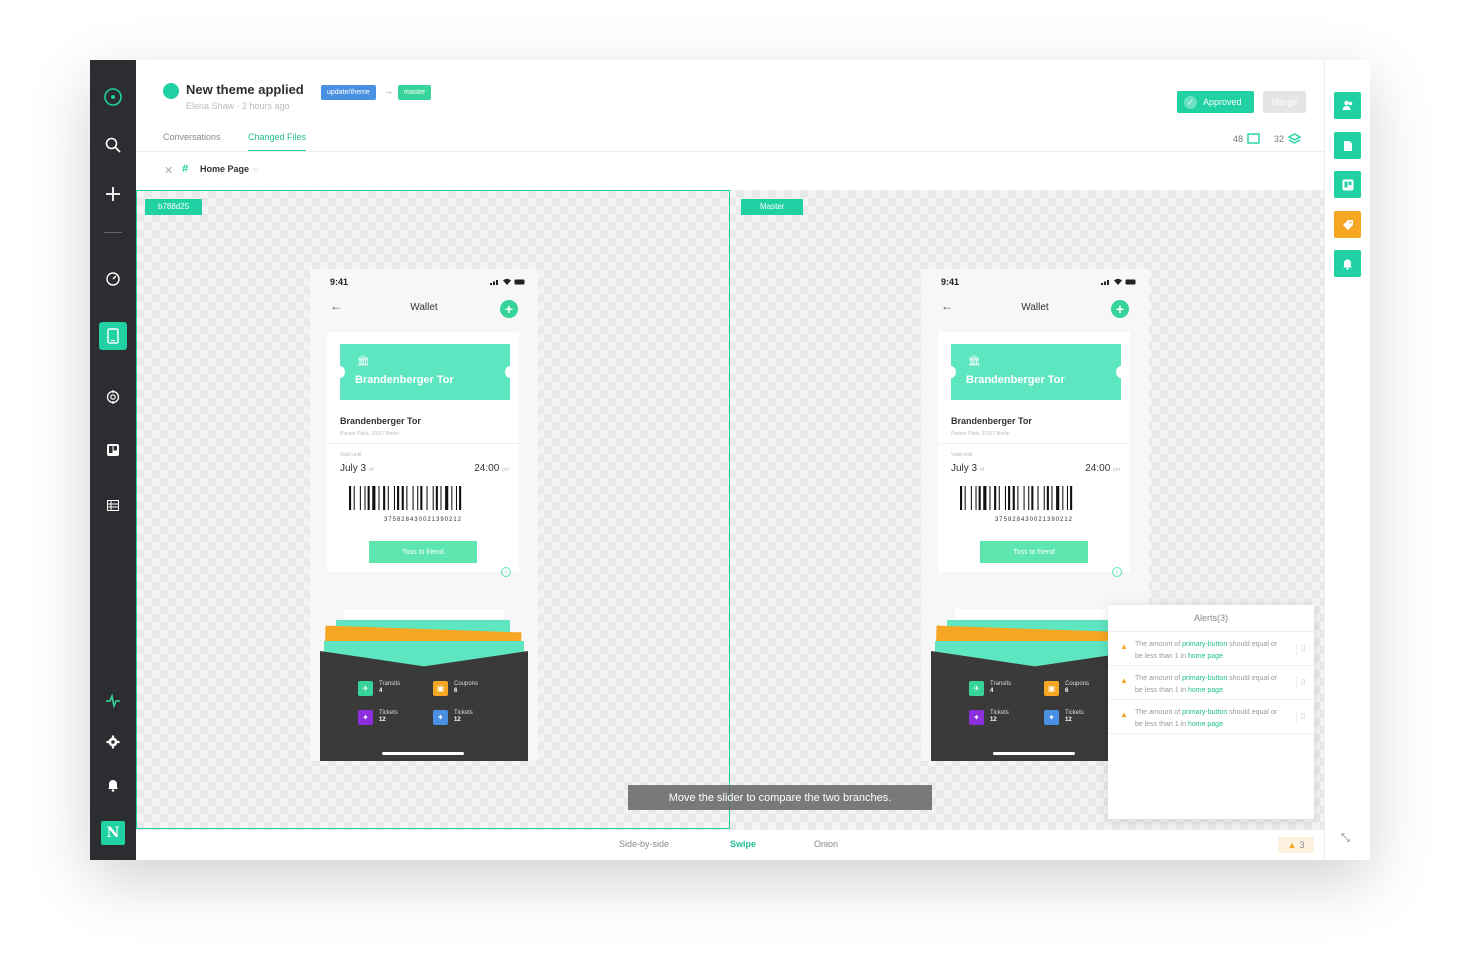 The height and width of the screenshot is (980, 1460). I want to click on target-branch-badge: master, so click(415, 92).